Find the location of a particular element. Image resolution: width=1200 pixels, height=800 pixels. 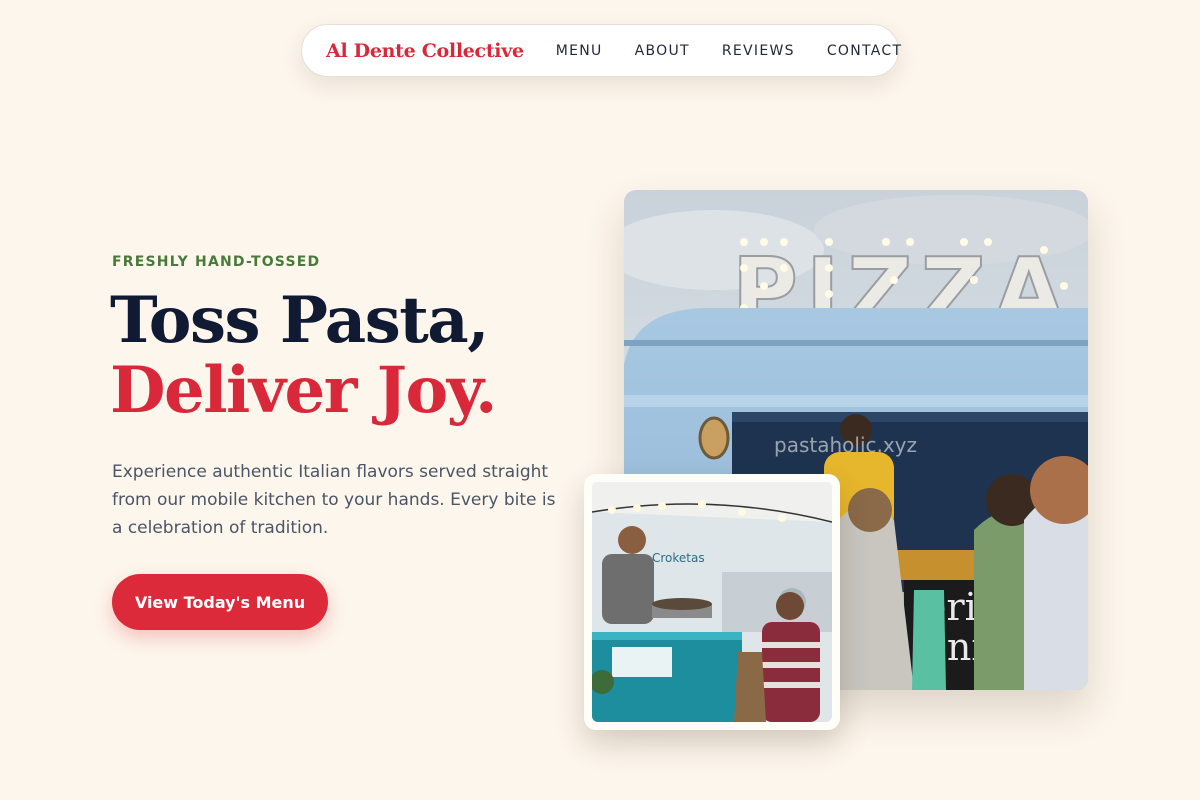

headline-line-1: Toss Pasta, is located at coordinates (300, 320).